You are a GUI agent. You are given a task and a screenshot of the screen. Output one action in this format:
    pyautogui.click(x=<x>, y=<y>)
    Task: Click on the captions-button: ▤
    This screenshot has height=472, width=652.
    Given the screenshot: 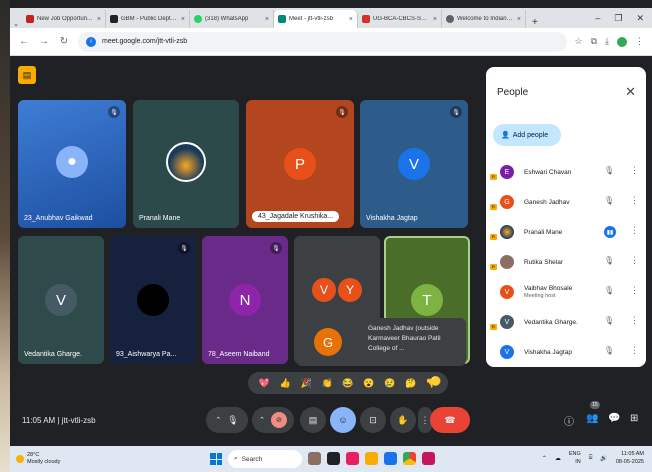 What is the action you would take?
    pyautogui.click(x=313, y=420)
    